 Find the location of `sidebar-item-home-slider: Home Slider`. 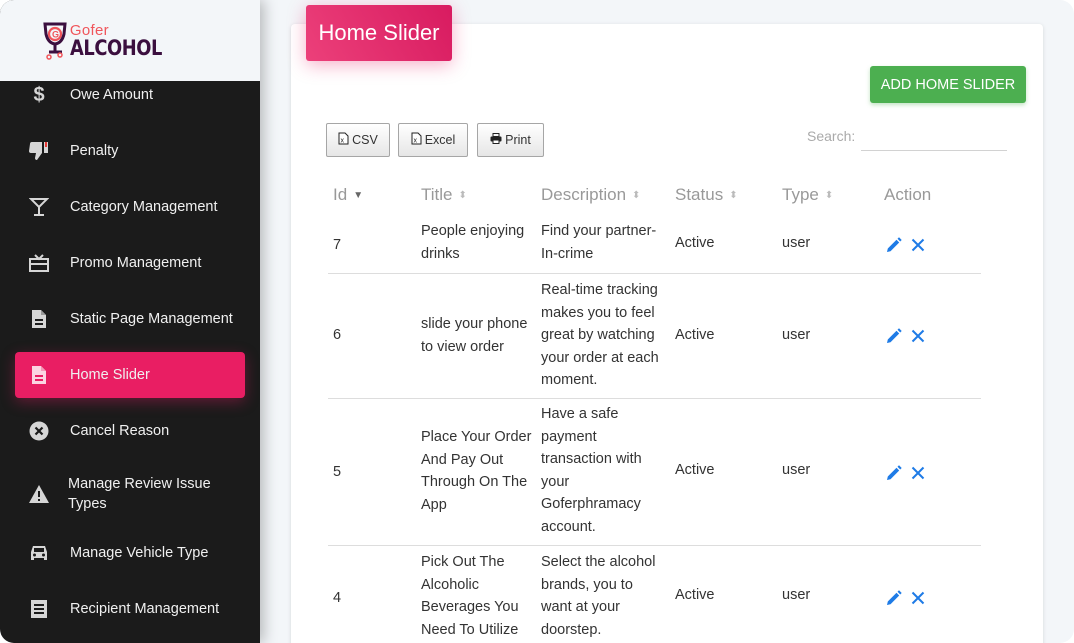

sidebar-item-home-slider: Home Slider is located at coordinates (130, 375).